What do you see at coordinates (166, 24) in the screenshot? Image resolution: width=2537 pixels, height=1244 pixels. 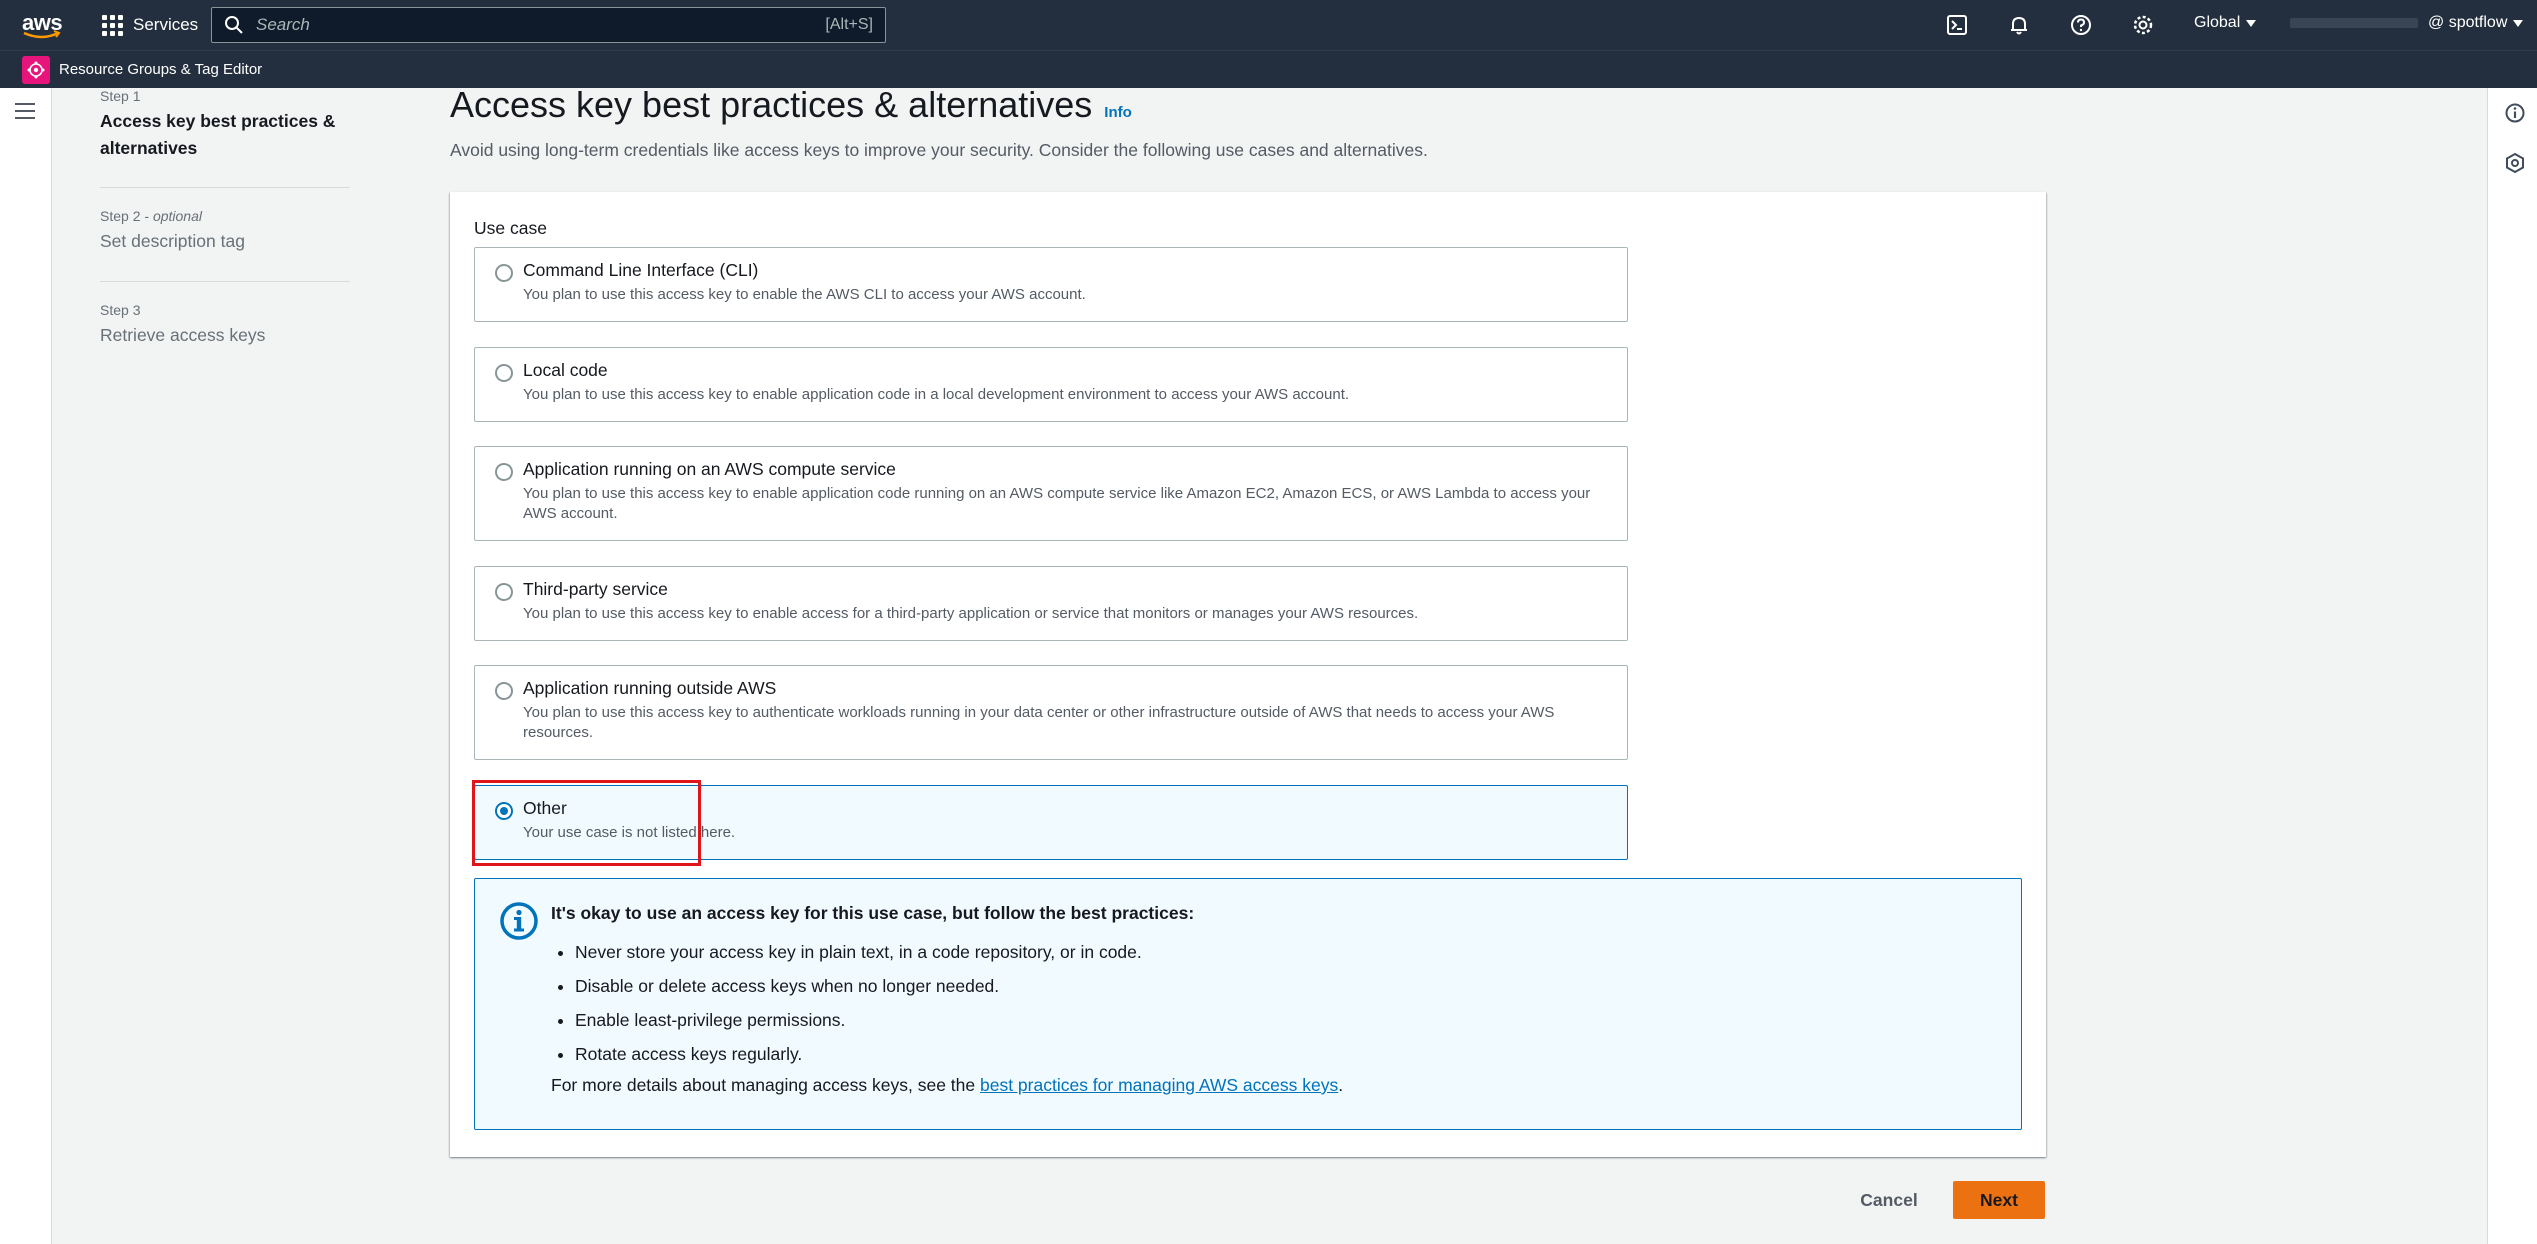 I see `services-label: Services` at bounding box center [166, 24].